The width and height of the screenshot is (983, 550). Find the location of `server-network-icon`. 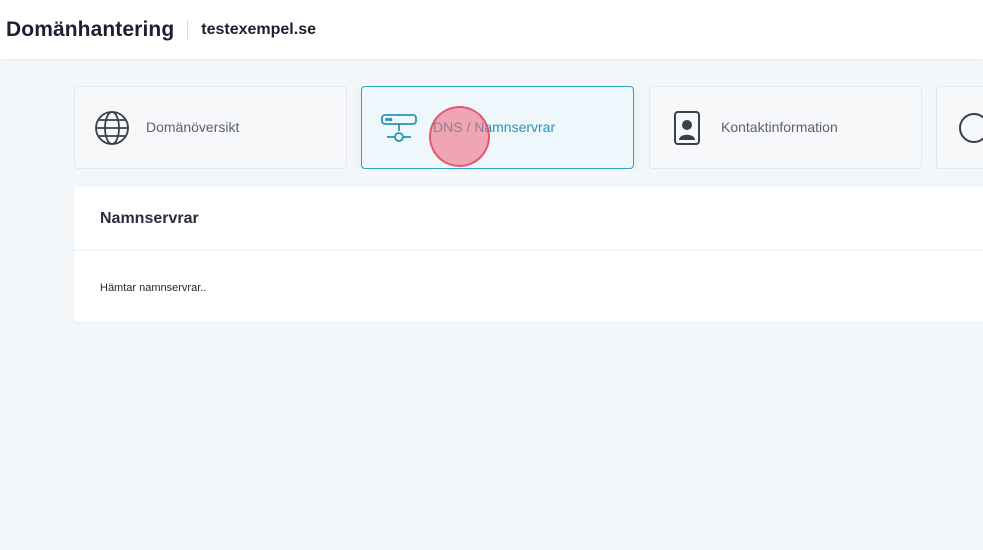

server-network-icon is located at coordinates (399, 128).